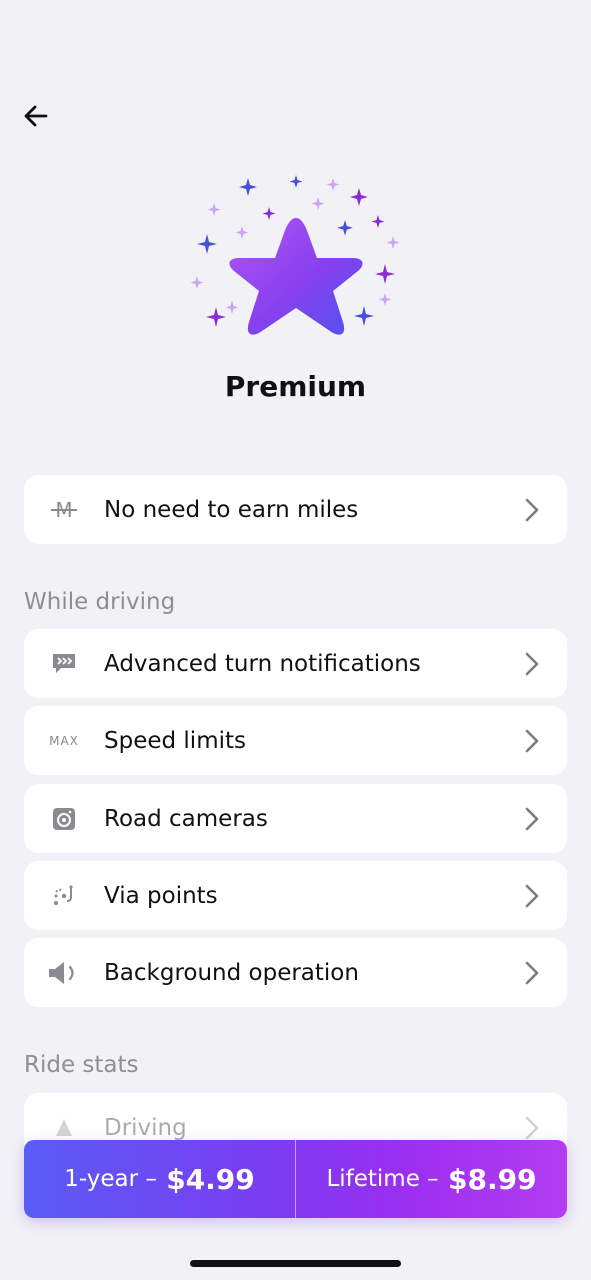  What do you see at coordinates (64, 740) in the screenshot?
I see `max-speed-icon: MAX` at bounding box center [64, 740].